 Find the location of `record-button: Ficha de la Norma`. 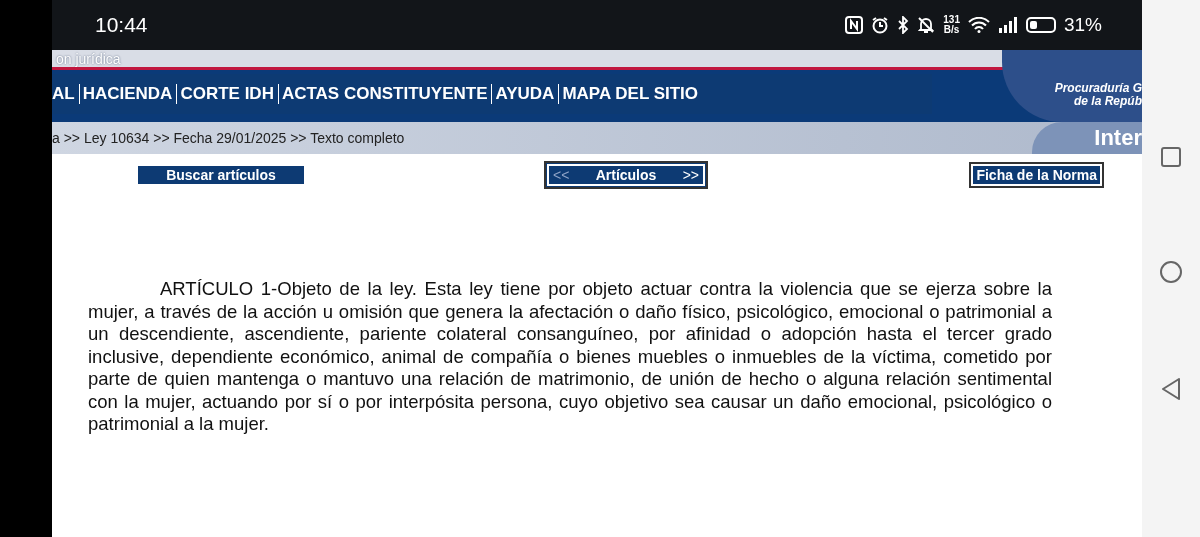

record-button: Ficha de la Norma is located at coordinates (1036, 175).